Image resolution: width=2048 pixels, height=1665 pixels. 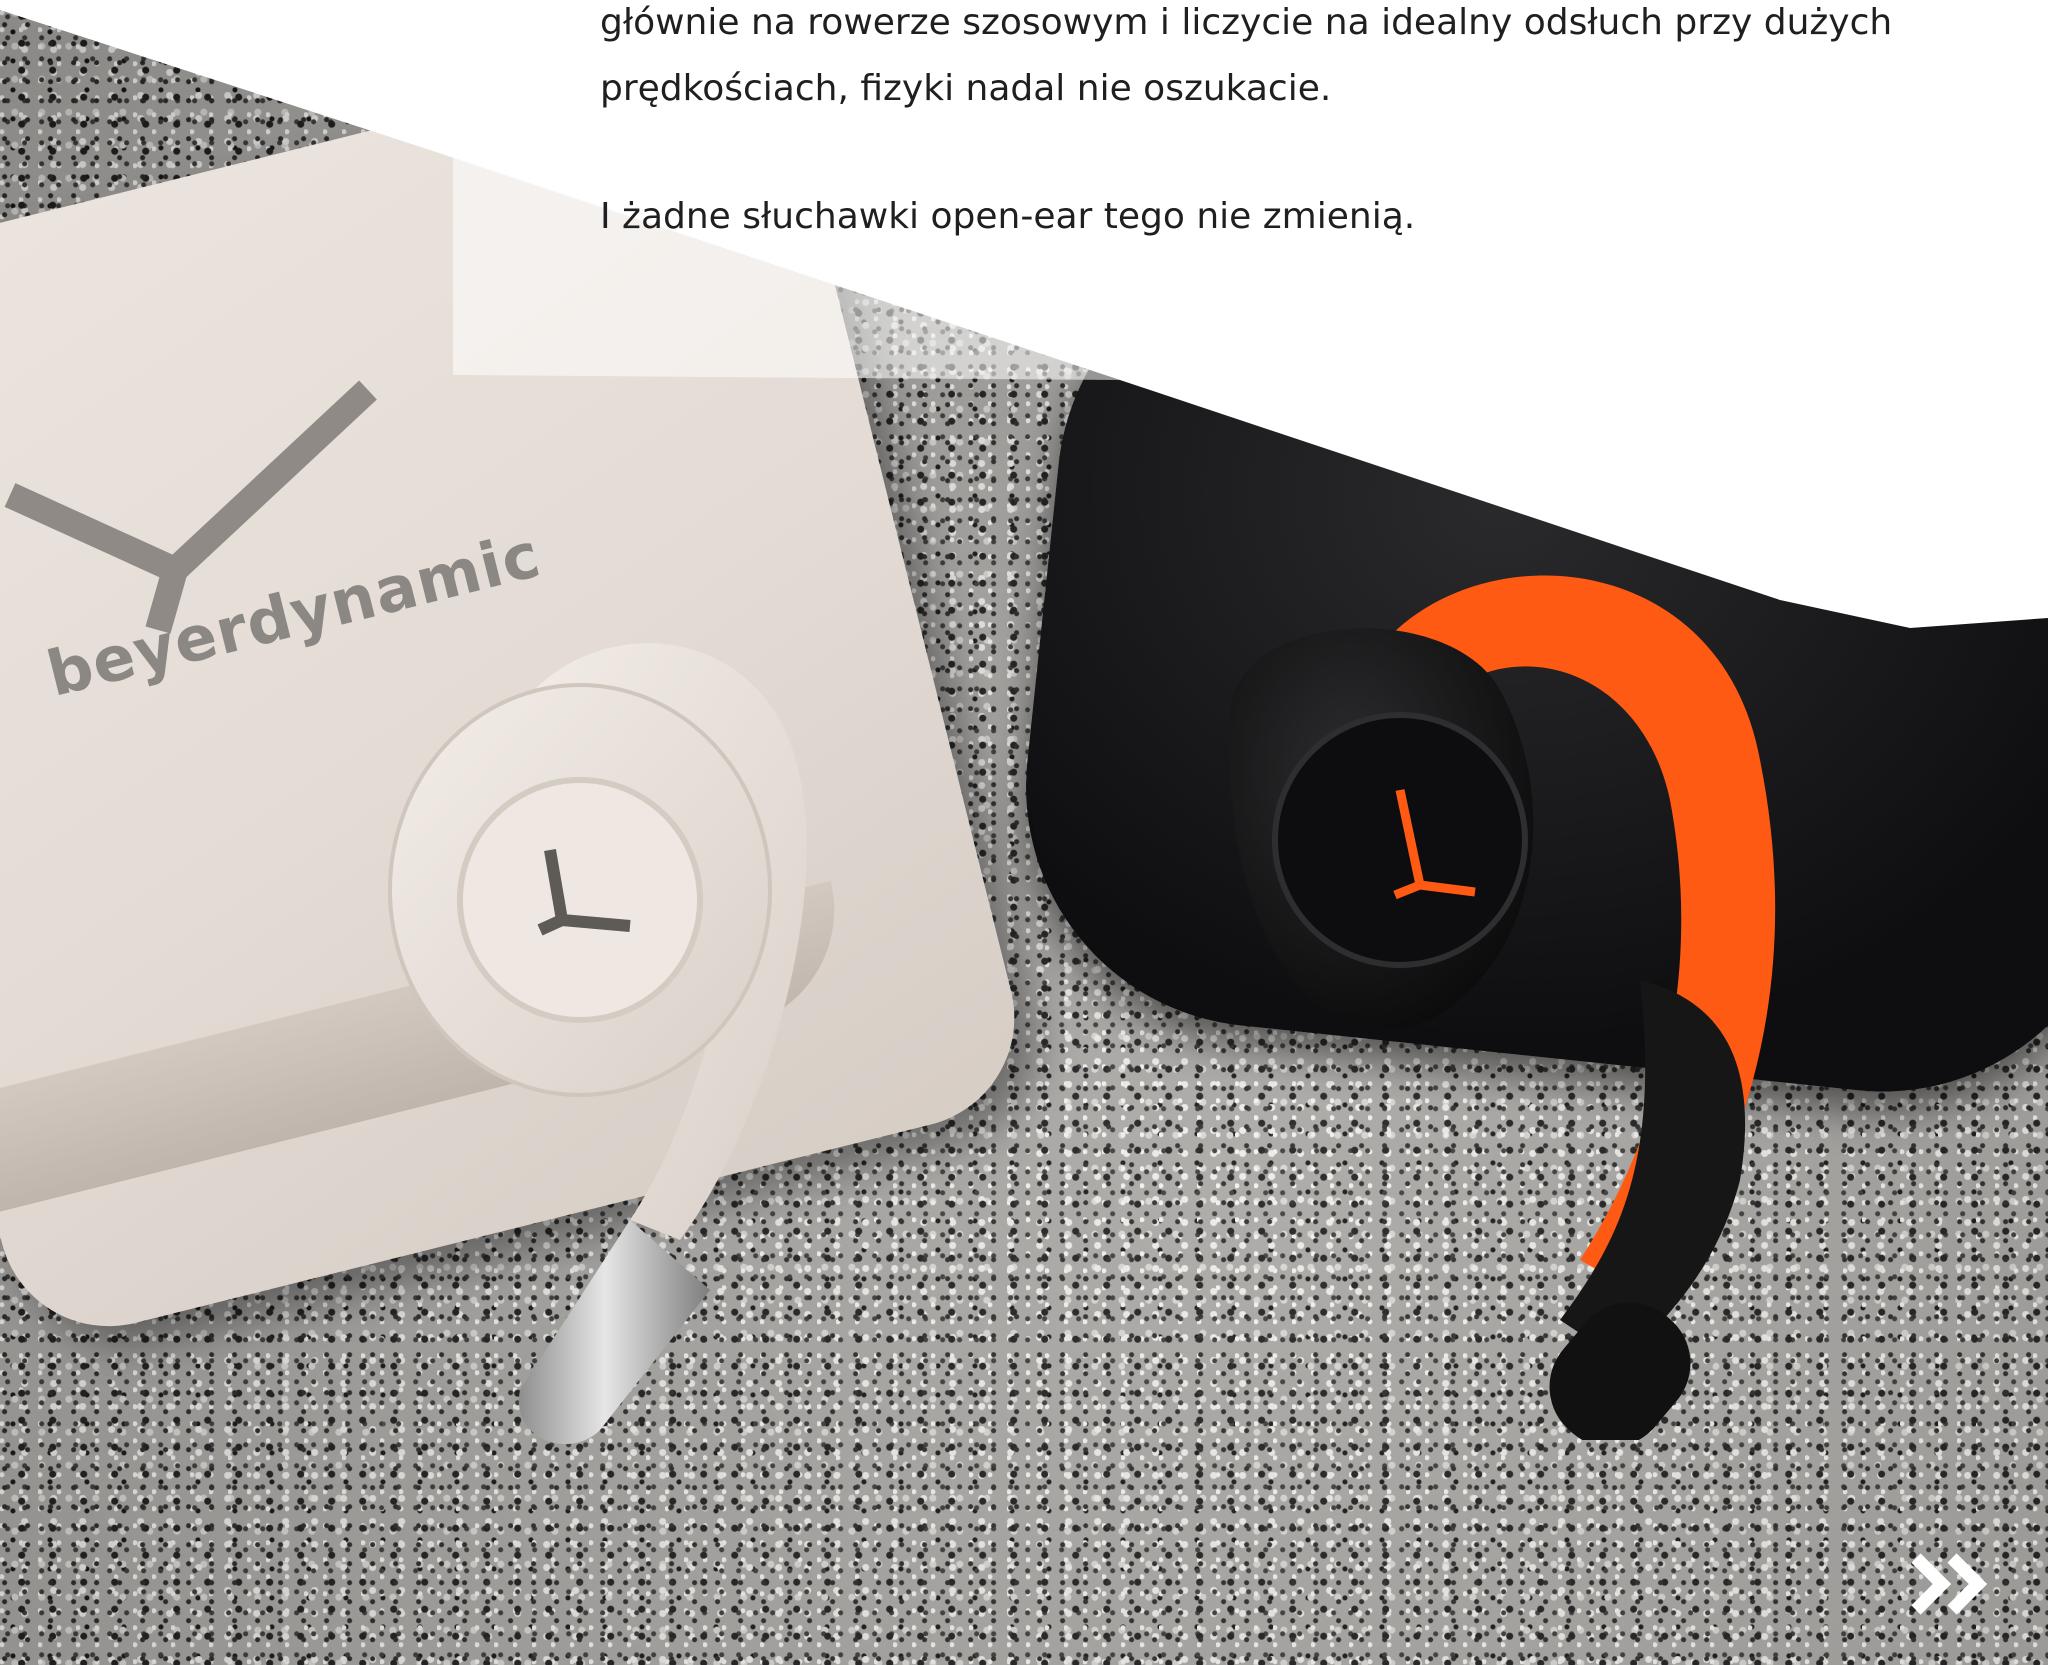 I want to click on double-chevron-right-icon, so click(x=1953, y=1584).